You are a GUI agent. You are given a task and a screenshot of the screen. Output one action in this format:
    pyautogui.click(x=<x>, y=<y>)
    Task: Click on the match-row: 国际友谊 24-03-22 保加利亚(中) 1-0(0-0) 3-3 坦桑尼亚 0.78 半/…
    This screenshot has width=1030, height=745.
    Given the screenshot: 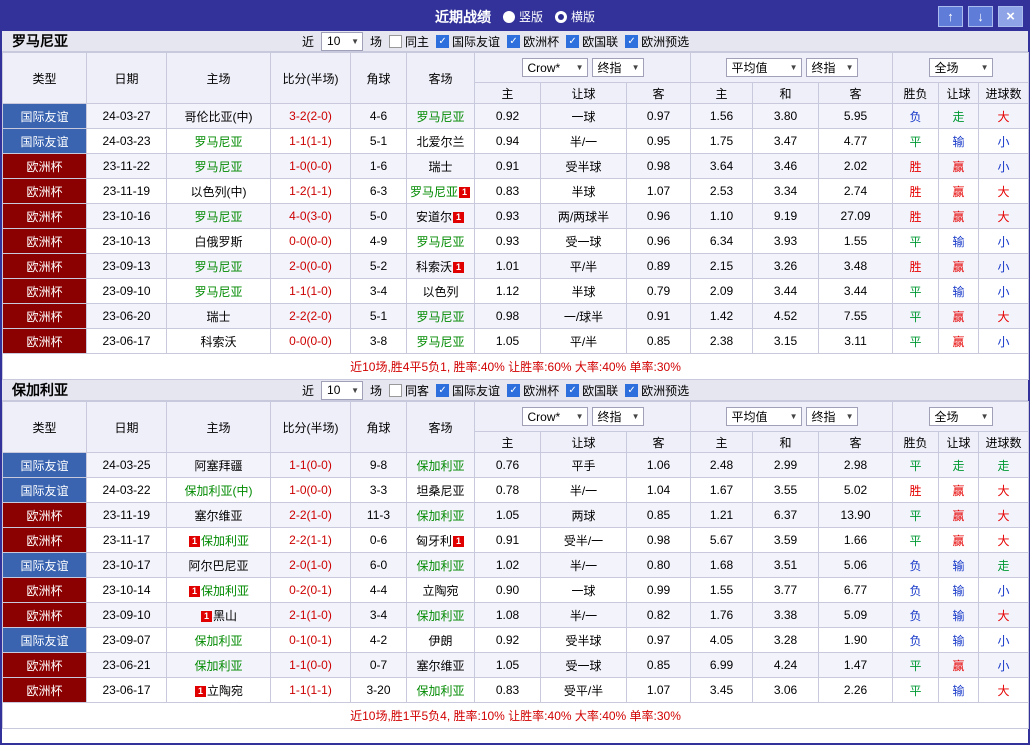 What is the action you would take?
    pyautogui.click(x=516, y=490)
    